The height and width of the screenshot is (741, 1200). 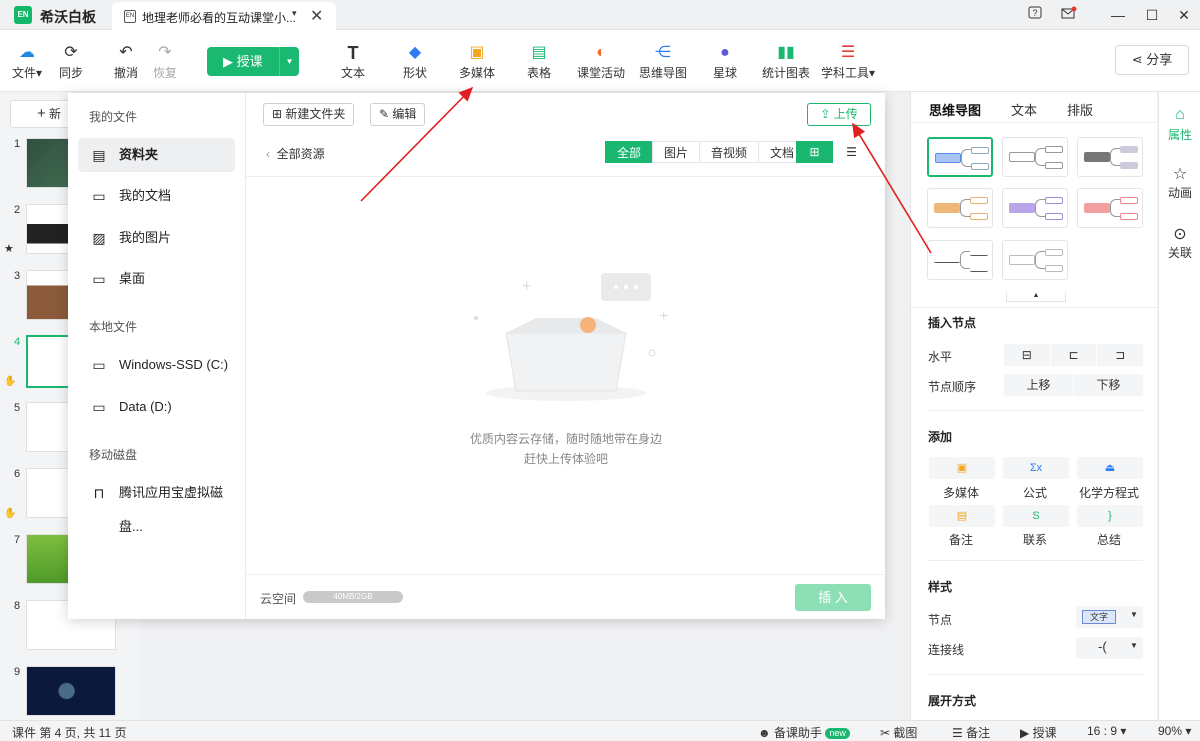 I want to click on slide-thumbnail, so click(x=71, y=691).